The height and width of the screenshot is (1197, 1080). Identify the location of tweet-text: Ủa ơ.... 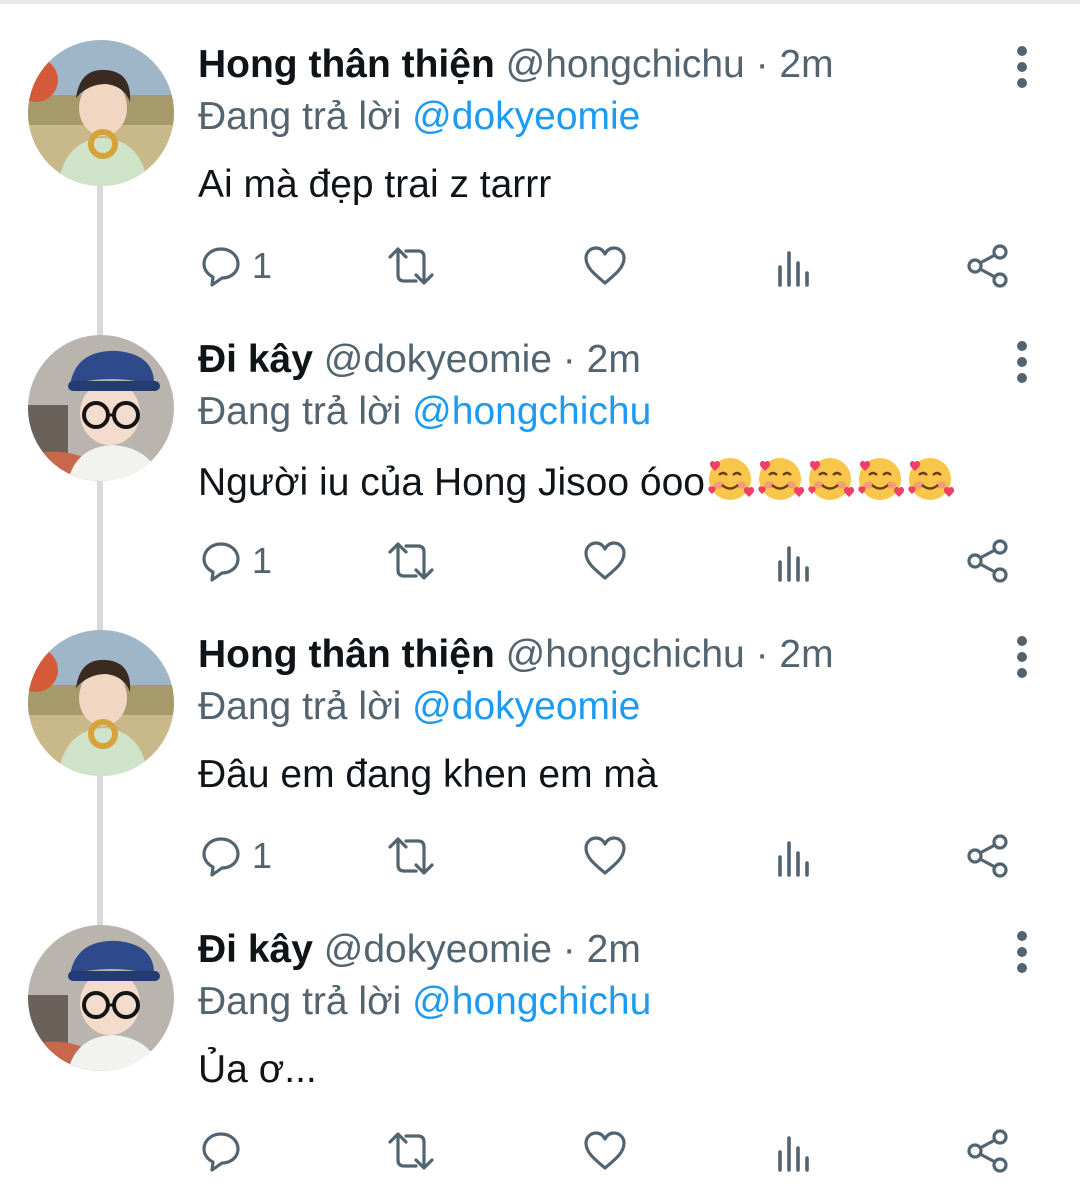
(257, 1069).